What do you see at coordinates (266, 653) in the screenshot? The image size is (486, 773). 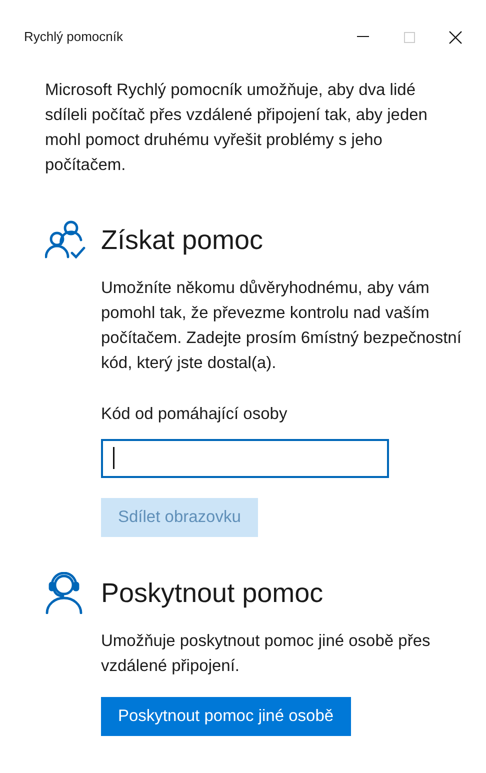 I see `section-description: Umožňuje poskytnout pomoc jiné osobě přes vzdálené připojení.` at bounding box center [266, 653].